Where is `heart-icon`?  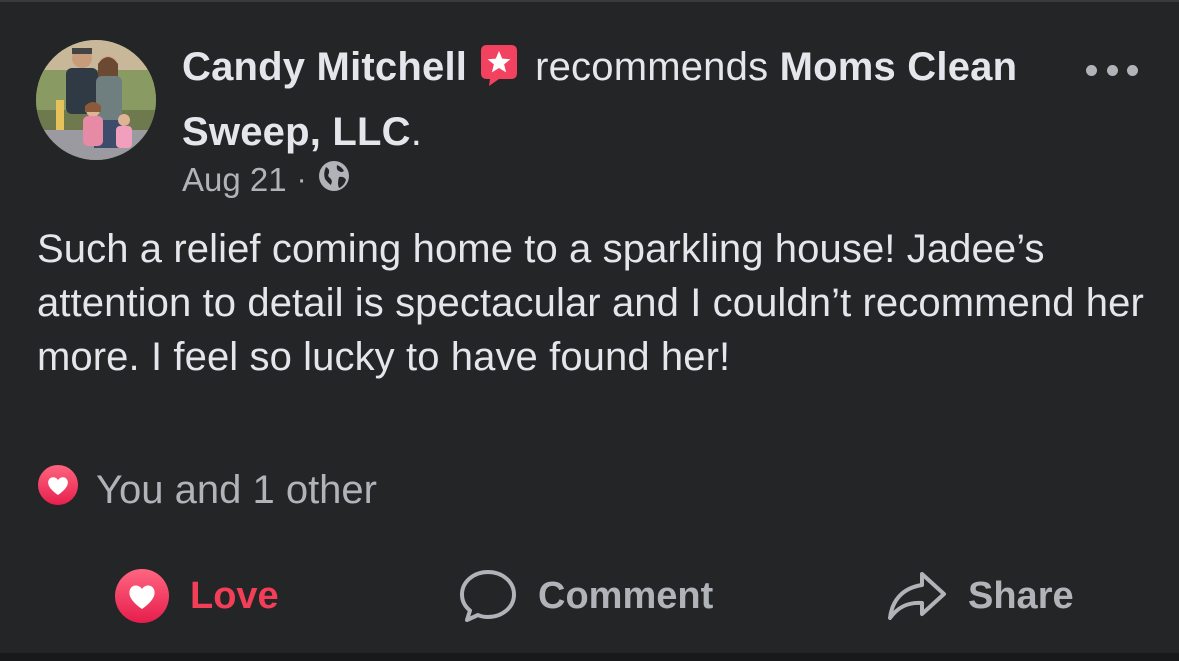
heart-icon is located at coordinates (142, 596).